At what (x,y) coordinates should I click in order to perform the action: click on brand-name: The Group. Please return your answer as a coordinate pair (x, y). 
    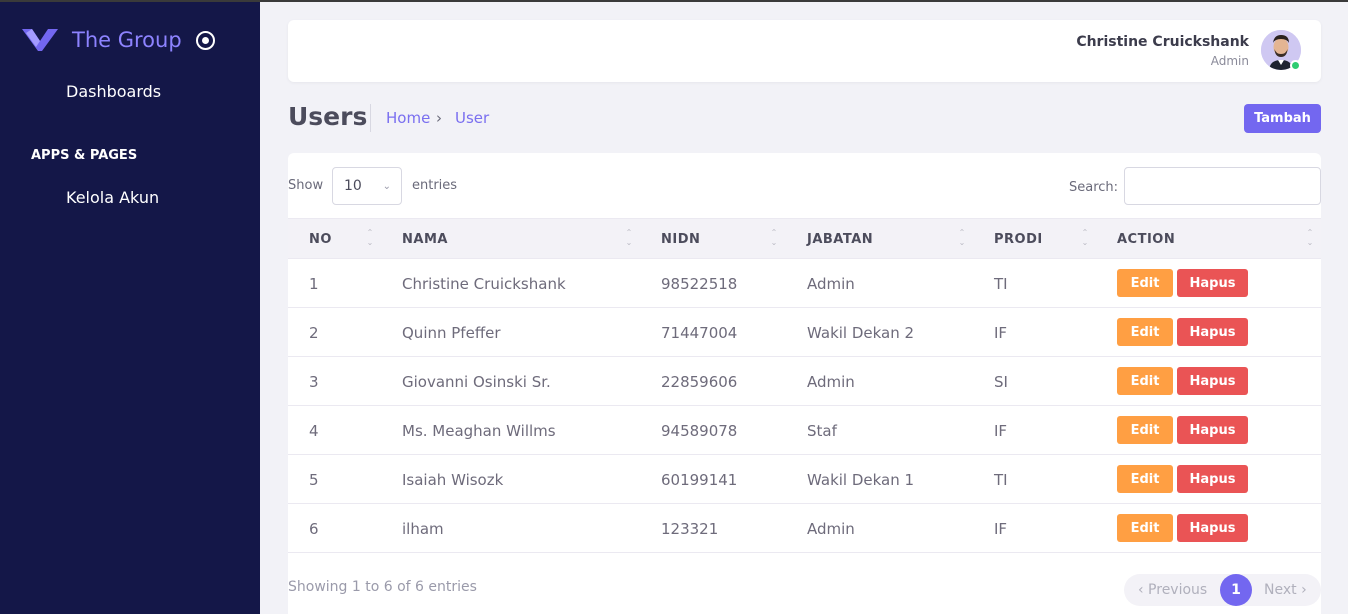
    Looking at the image, I should click on (127, 40).